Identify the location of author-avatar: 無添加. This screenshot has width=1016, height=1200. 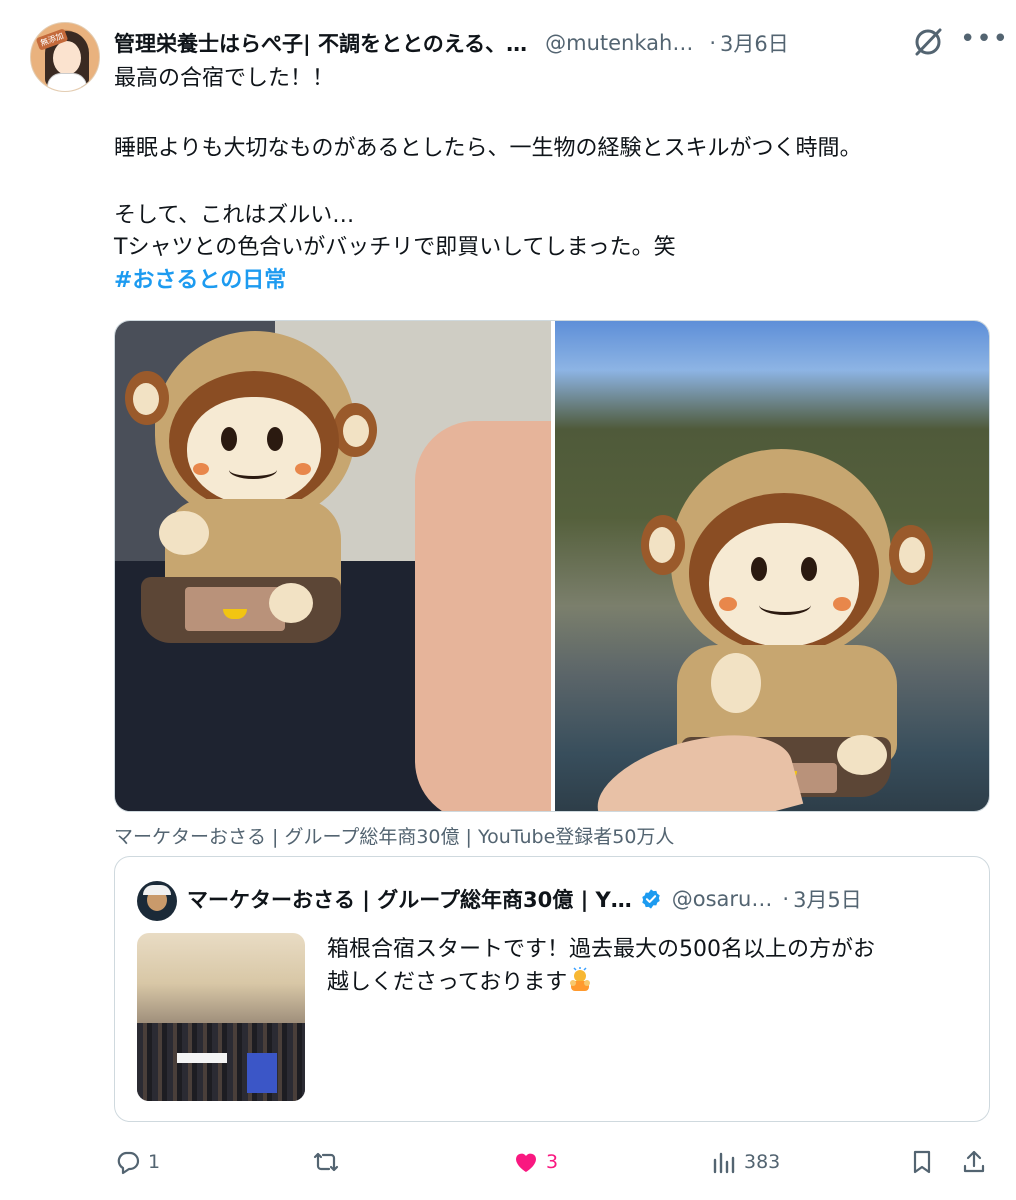
(65, 57).